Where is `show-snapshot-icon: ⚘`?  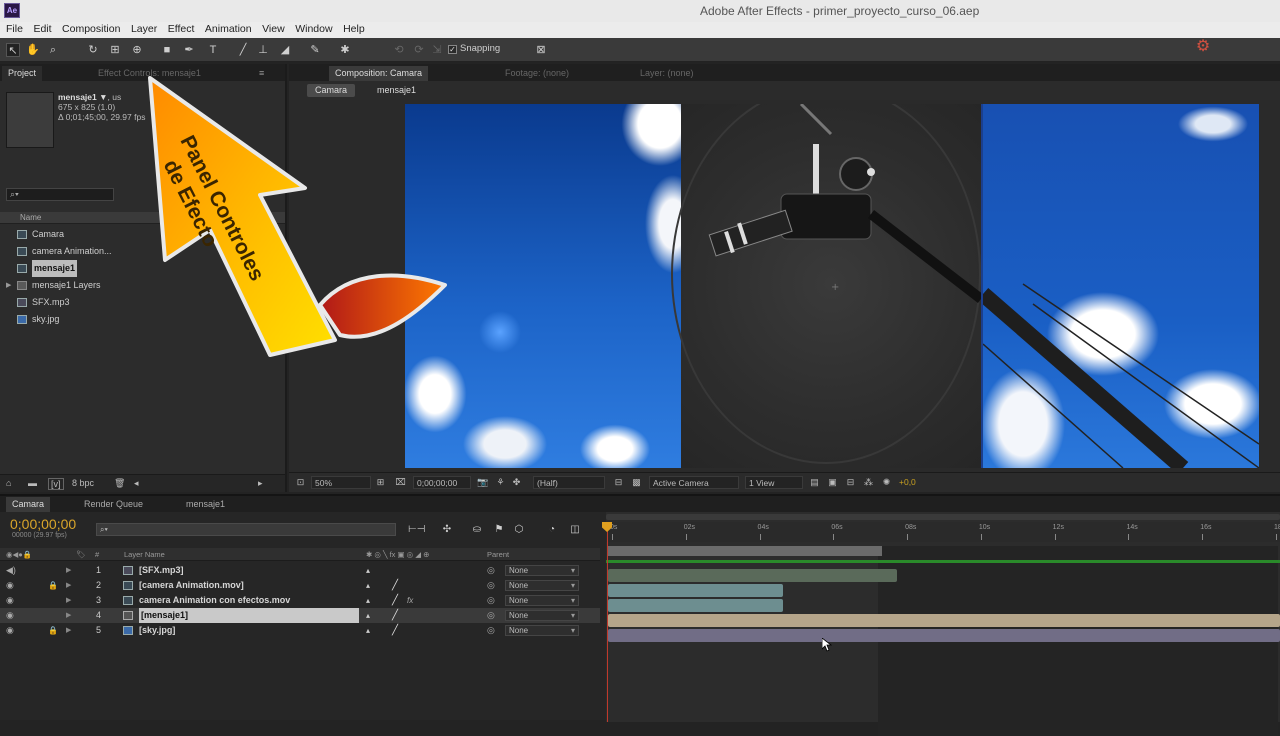 show-snapshot-icon: ⚘ is located at coordinates (500, 482).